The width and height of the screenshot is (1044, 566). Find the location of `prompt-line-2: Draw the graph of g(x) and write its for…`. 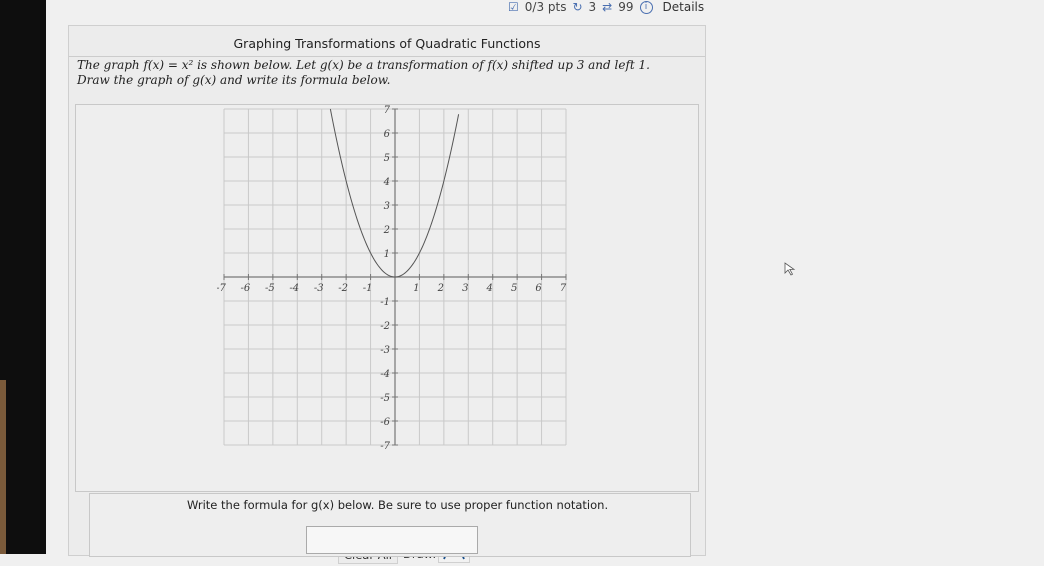

prompt-line-2: Draw the graph of g(x) and write its for… is located at coordinates (234, 80).